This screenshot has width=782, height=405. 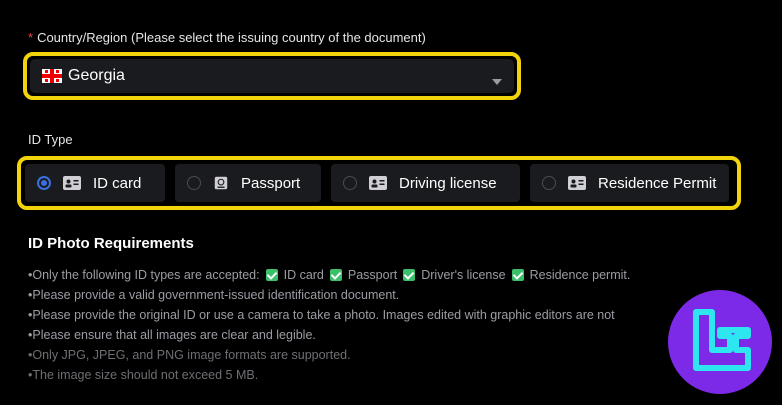 I want to click on tradingfinder-logo-icon, so click(x=720, y=342).